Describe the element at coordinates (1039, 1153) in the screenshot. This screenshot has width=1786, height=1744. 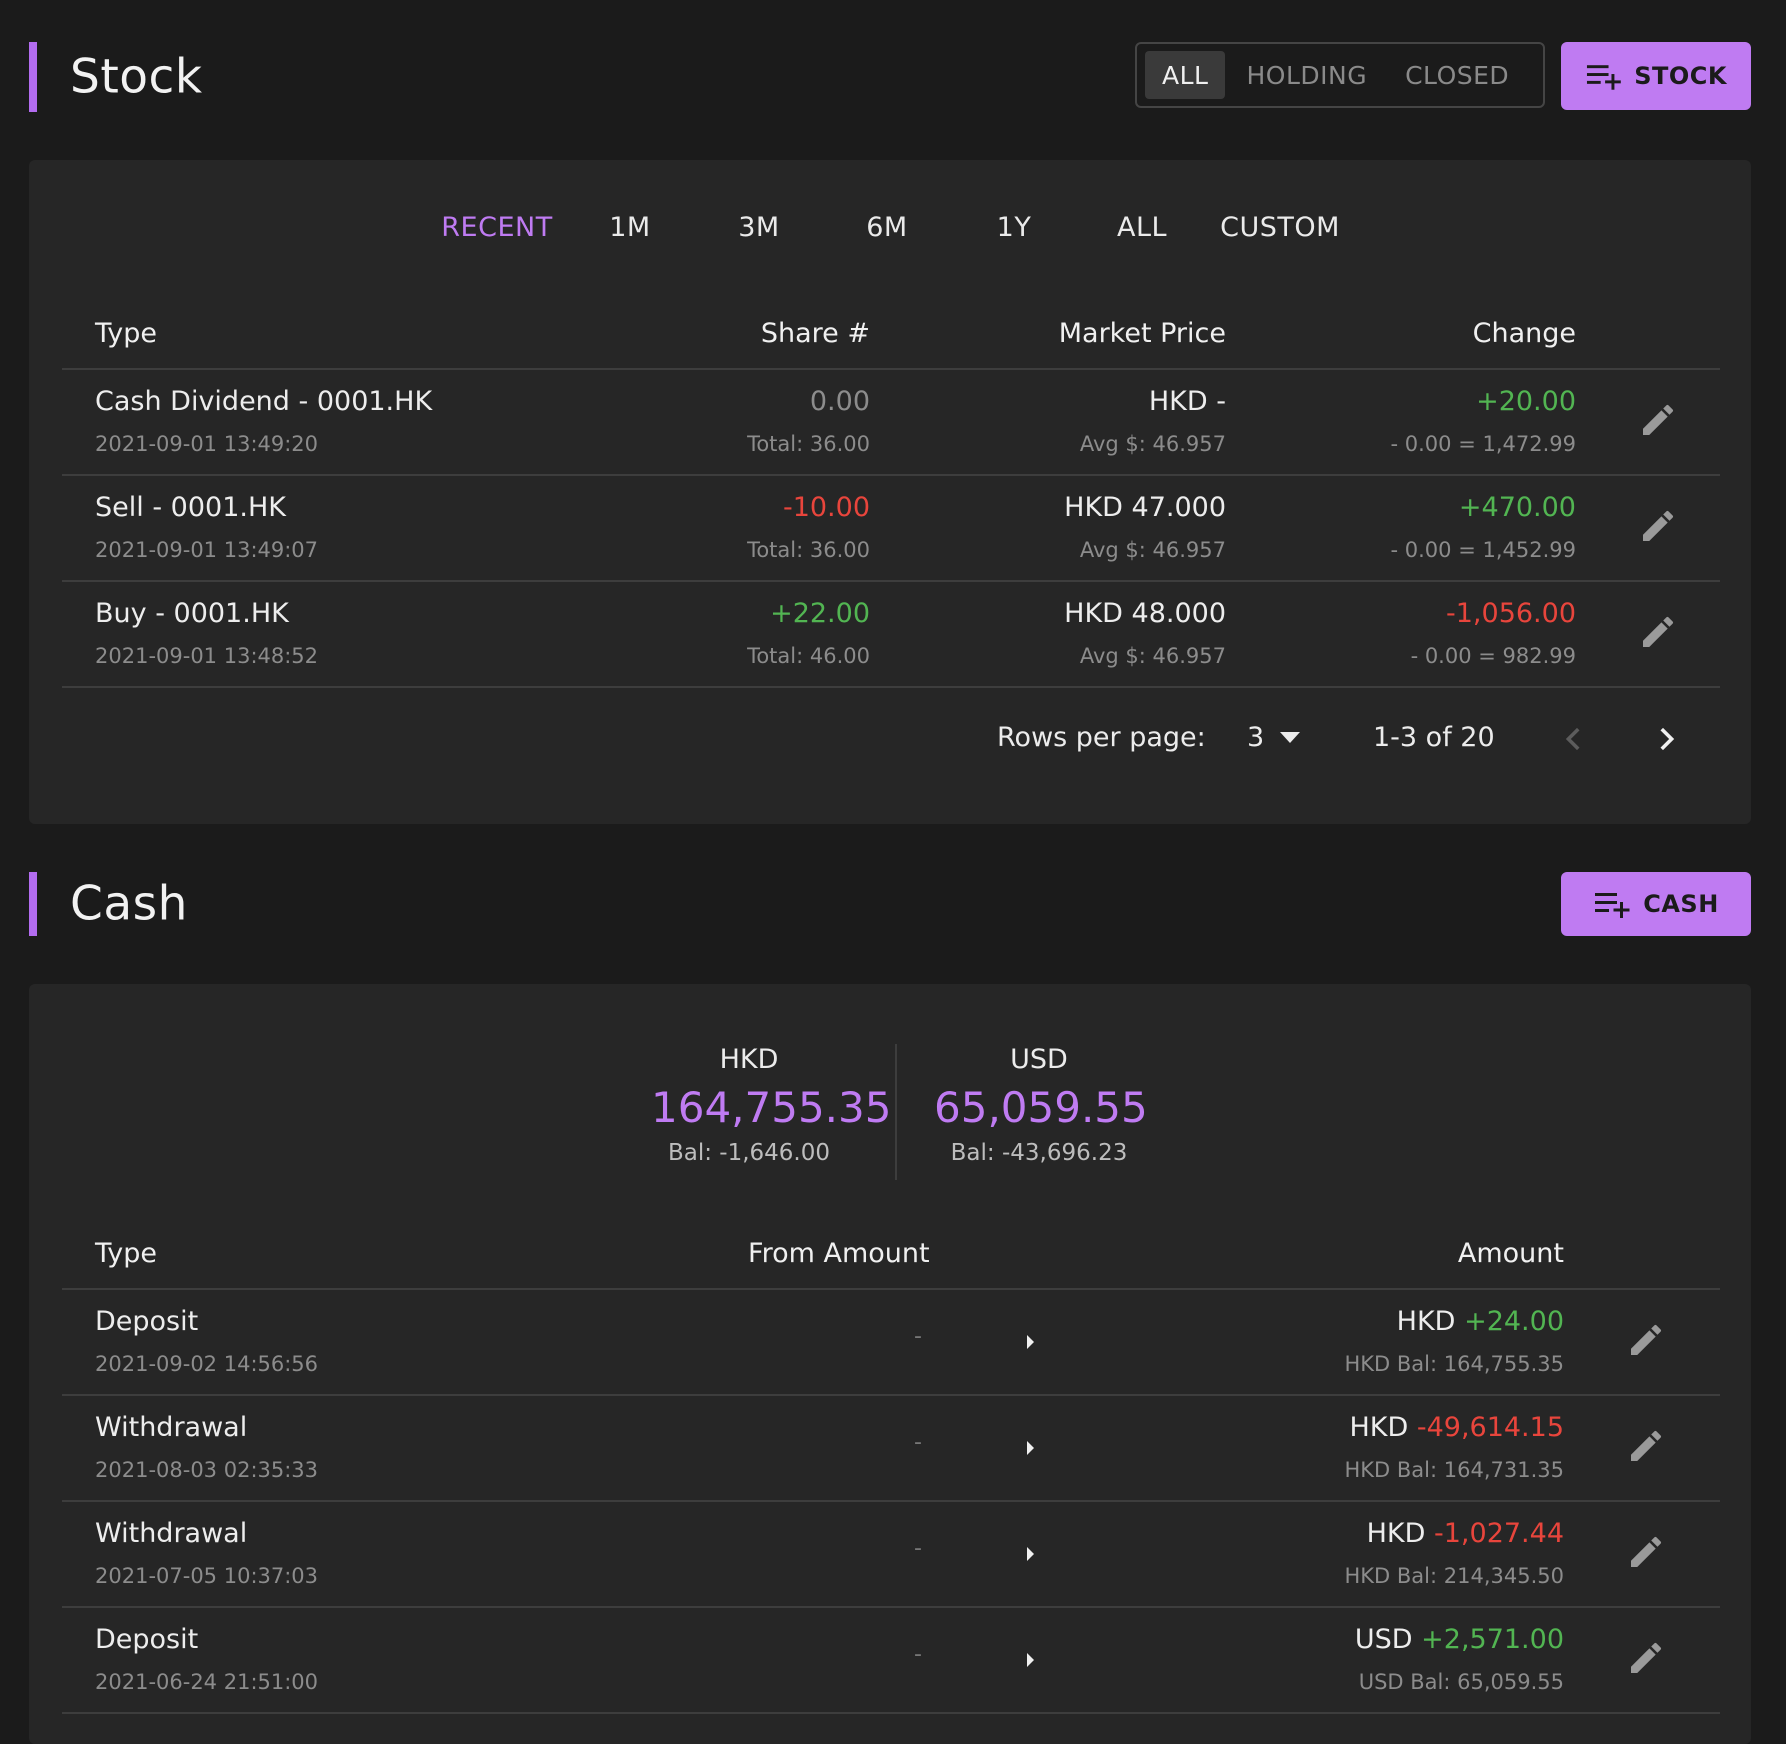
I see `balance-sub: Bal: -43,696.23` at that location.